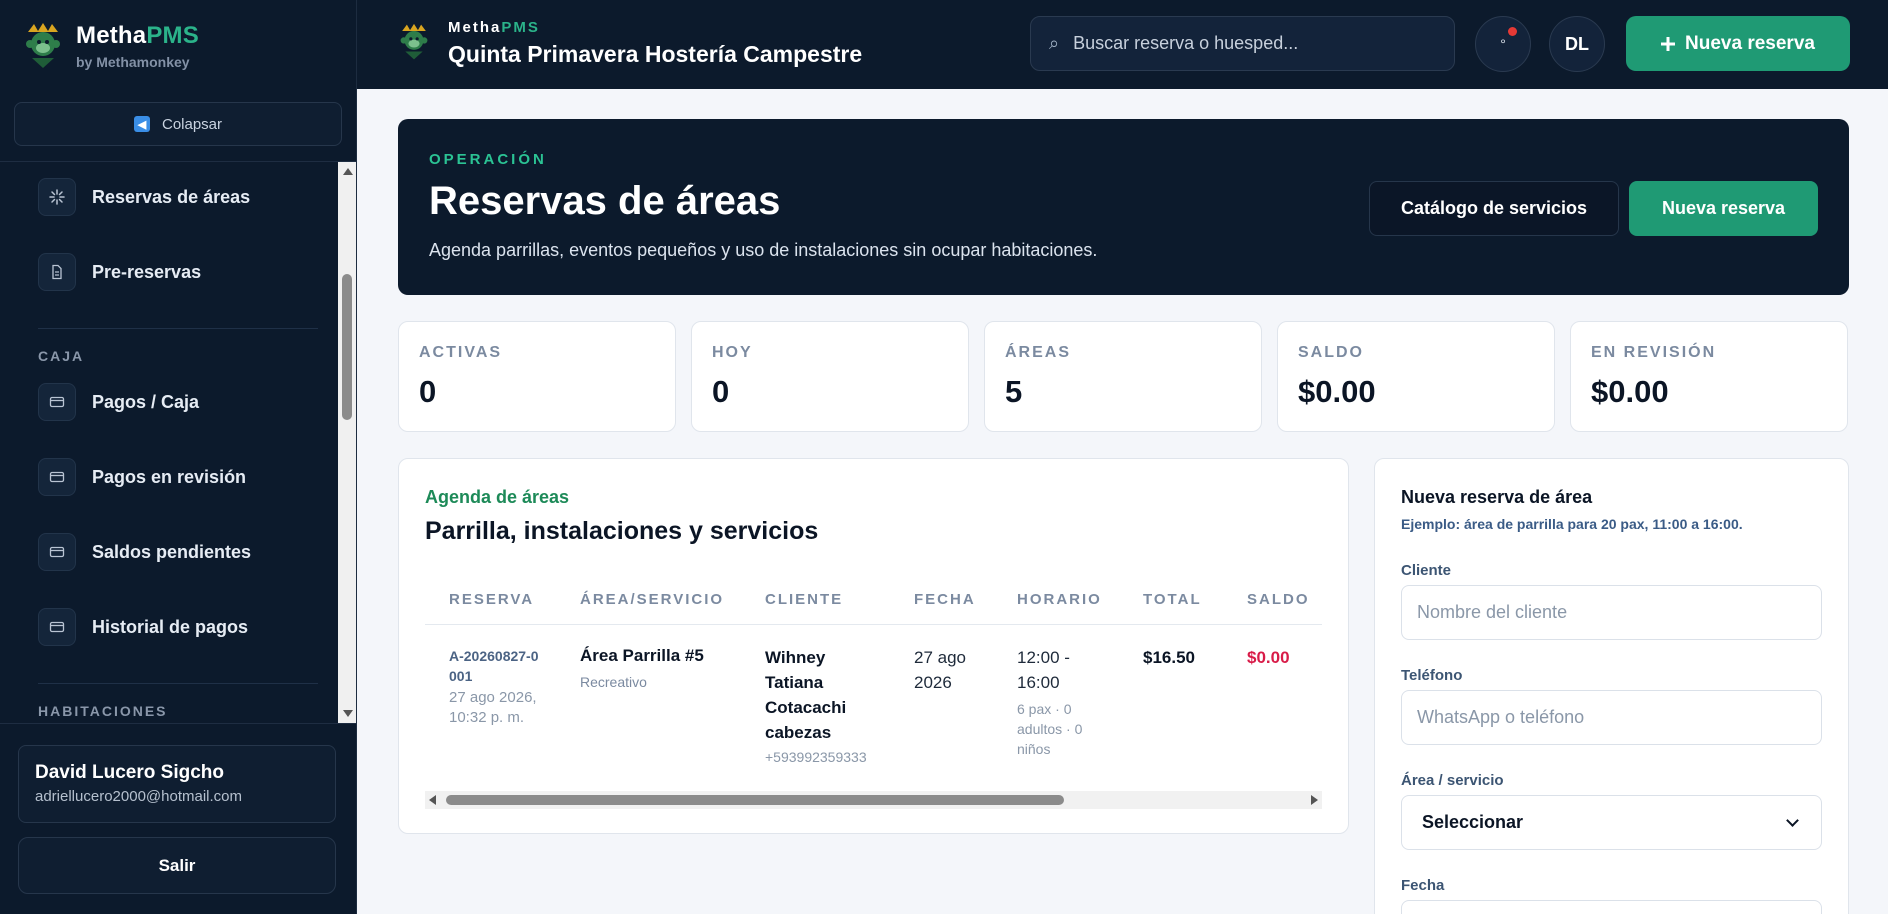  Describe the element at coordinates (1038, 352) in the screenshot. I see `stat-label: ÁREAS` at that location.